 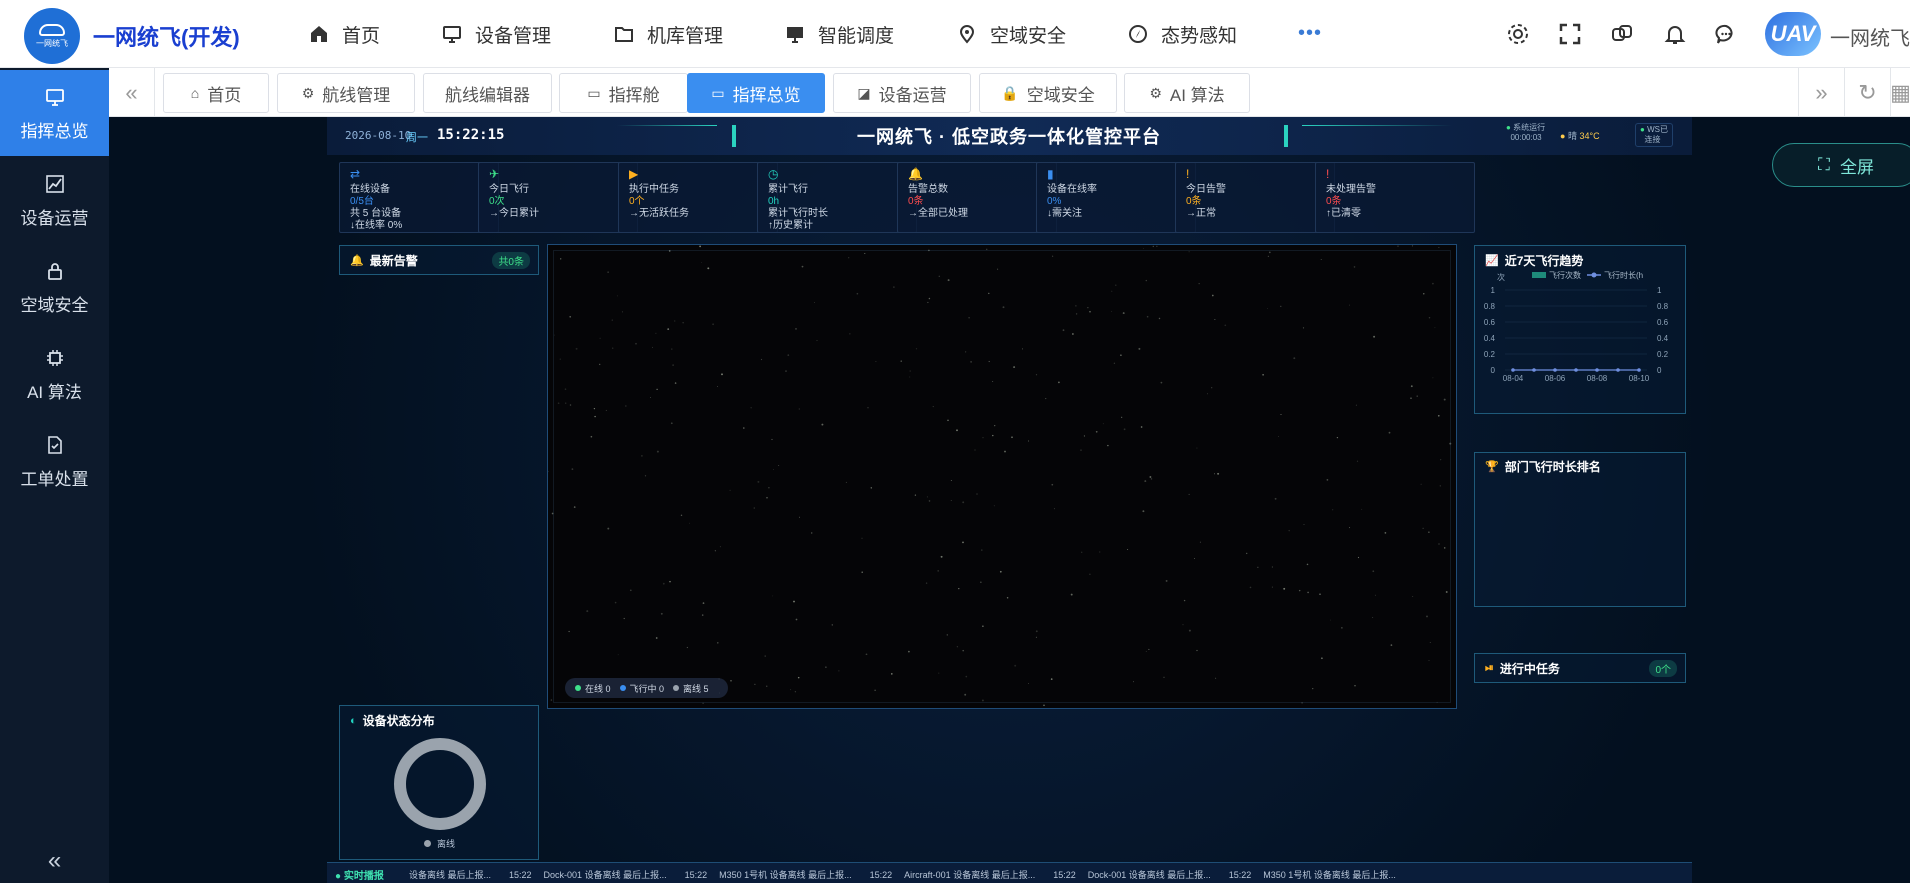 I want to click on stat-card: 🔔 告警总数 0条 →全部已处理, so click(x=977, y=197).